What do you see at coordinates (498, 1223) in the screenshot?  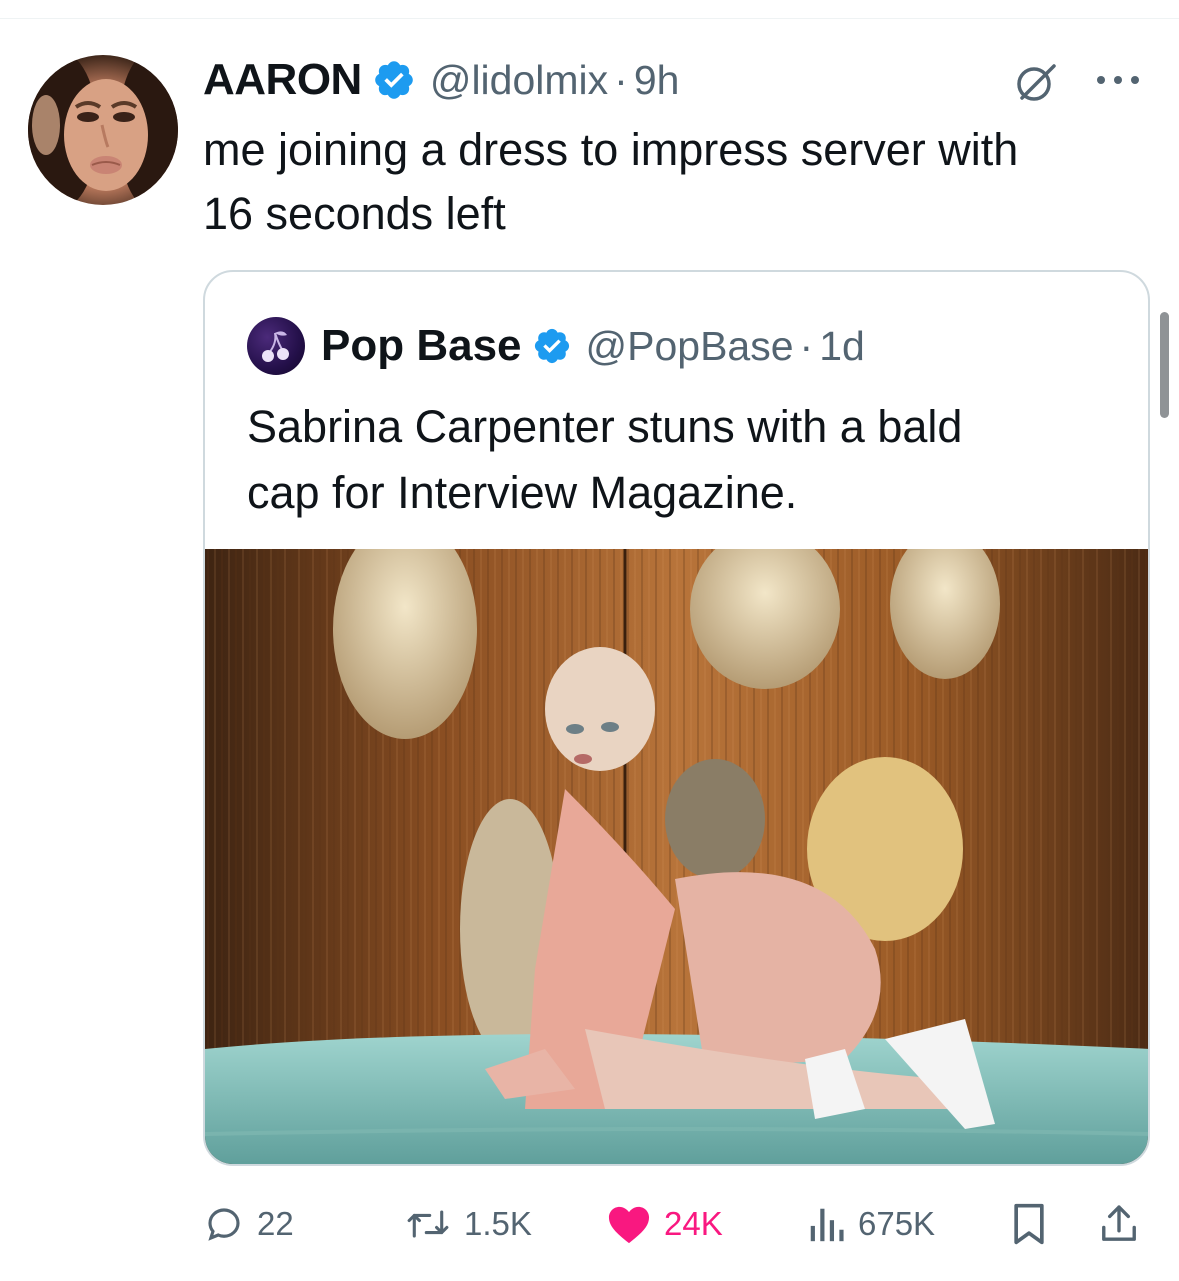 I see `repost-count: 1.5K` at bounding box center [498, 1223].